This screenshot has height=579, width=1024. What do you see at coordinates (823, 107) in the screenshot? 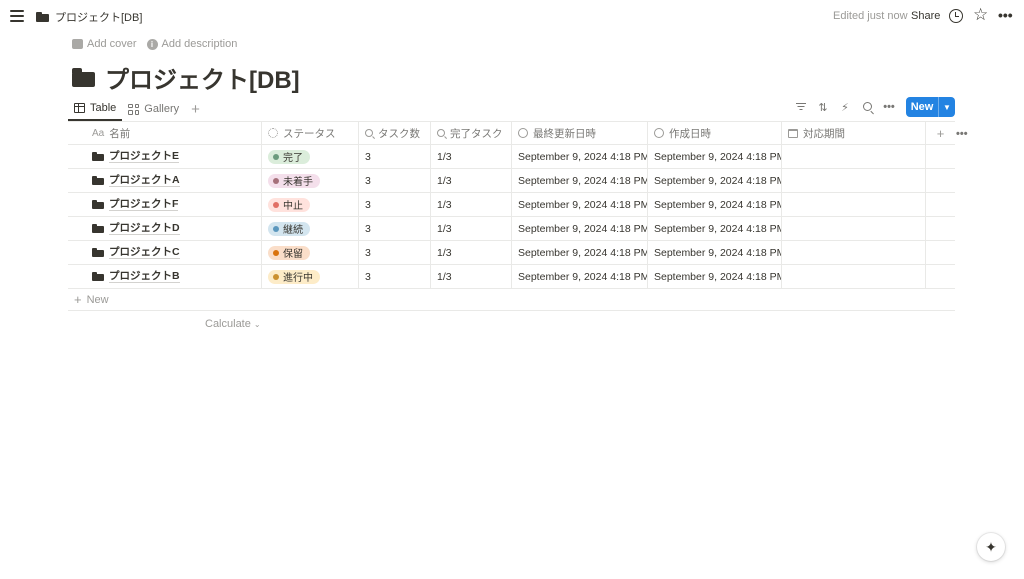
I see `sort-icon: ⇅` at bounding box center [823, 107].